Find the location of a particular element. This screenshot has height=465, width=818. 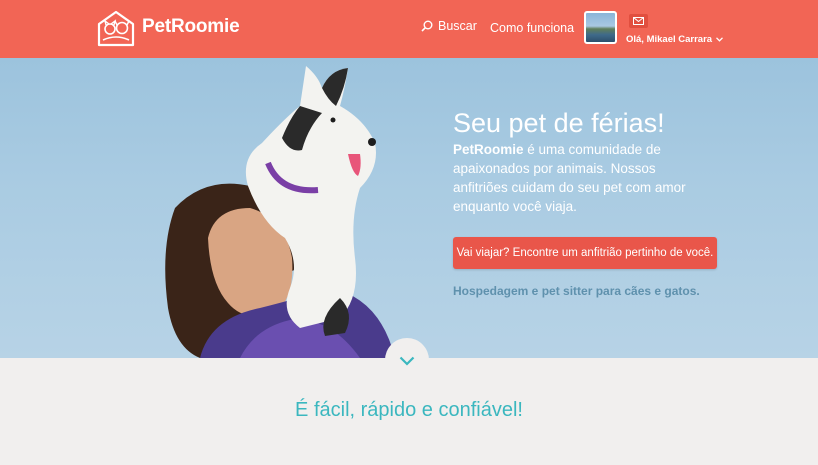

search-icon is located at coordinates (427, 26).